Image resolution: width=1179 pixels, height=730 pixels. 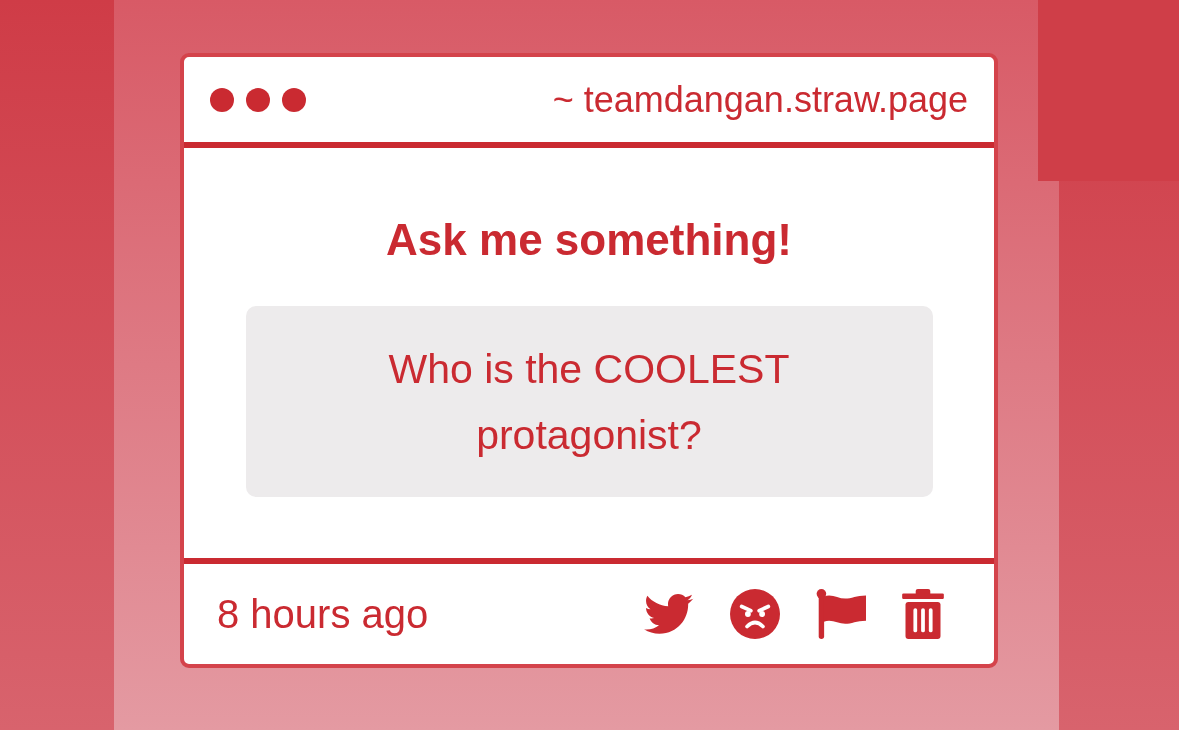 I want to click on trash-icon, so click(x=923, y=614).